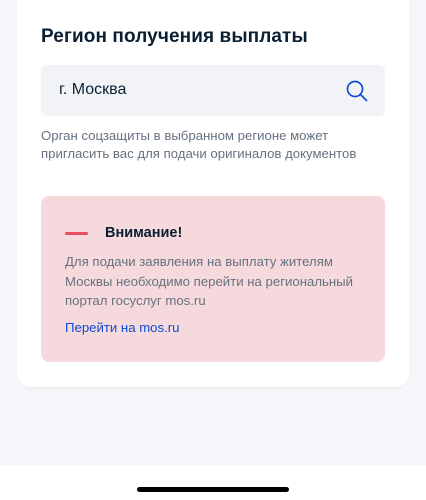 This screenshot has height=500, width=426. Describe the element at coordinates (144, 233) in the screenshot. I see `alert-title: Внимание!` at that location.